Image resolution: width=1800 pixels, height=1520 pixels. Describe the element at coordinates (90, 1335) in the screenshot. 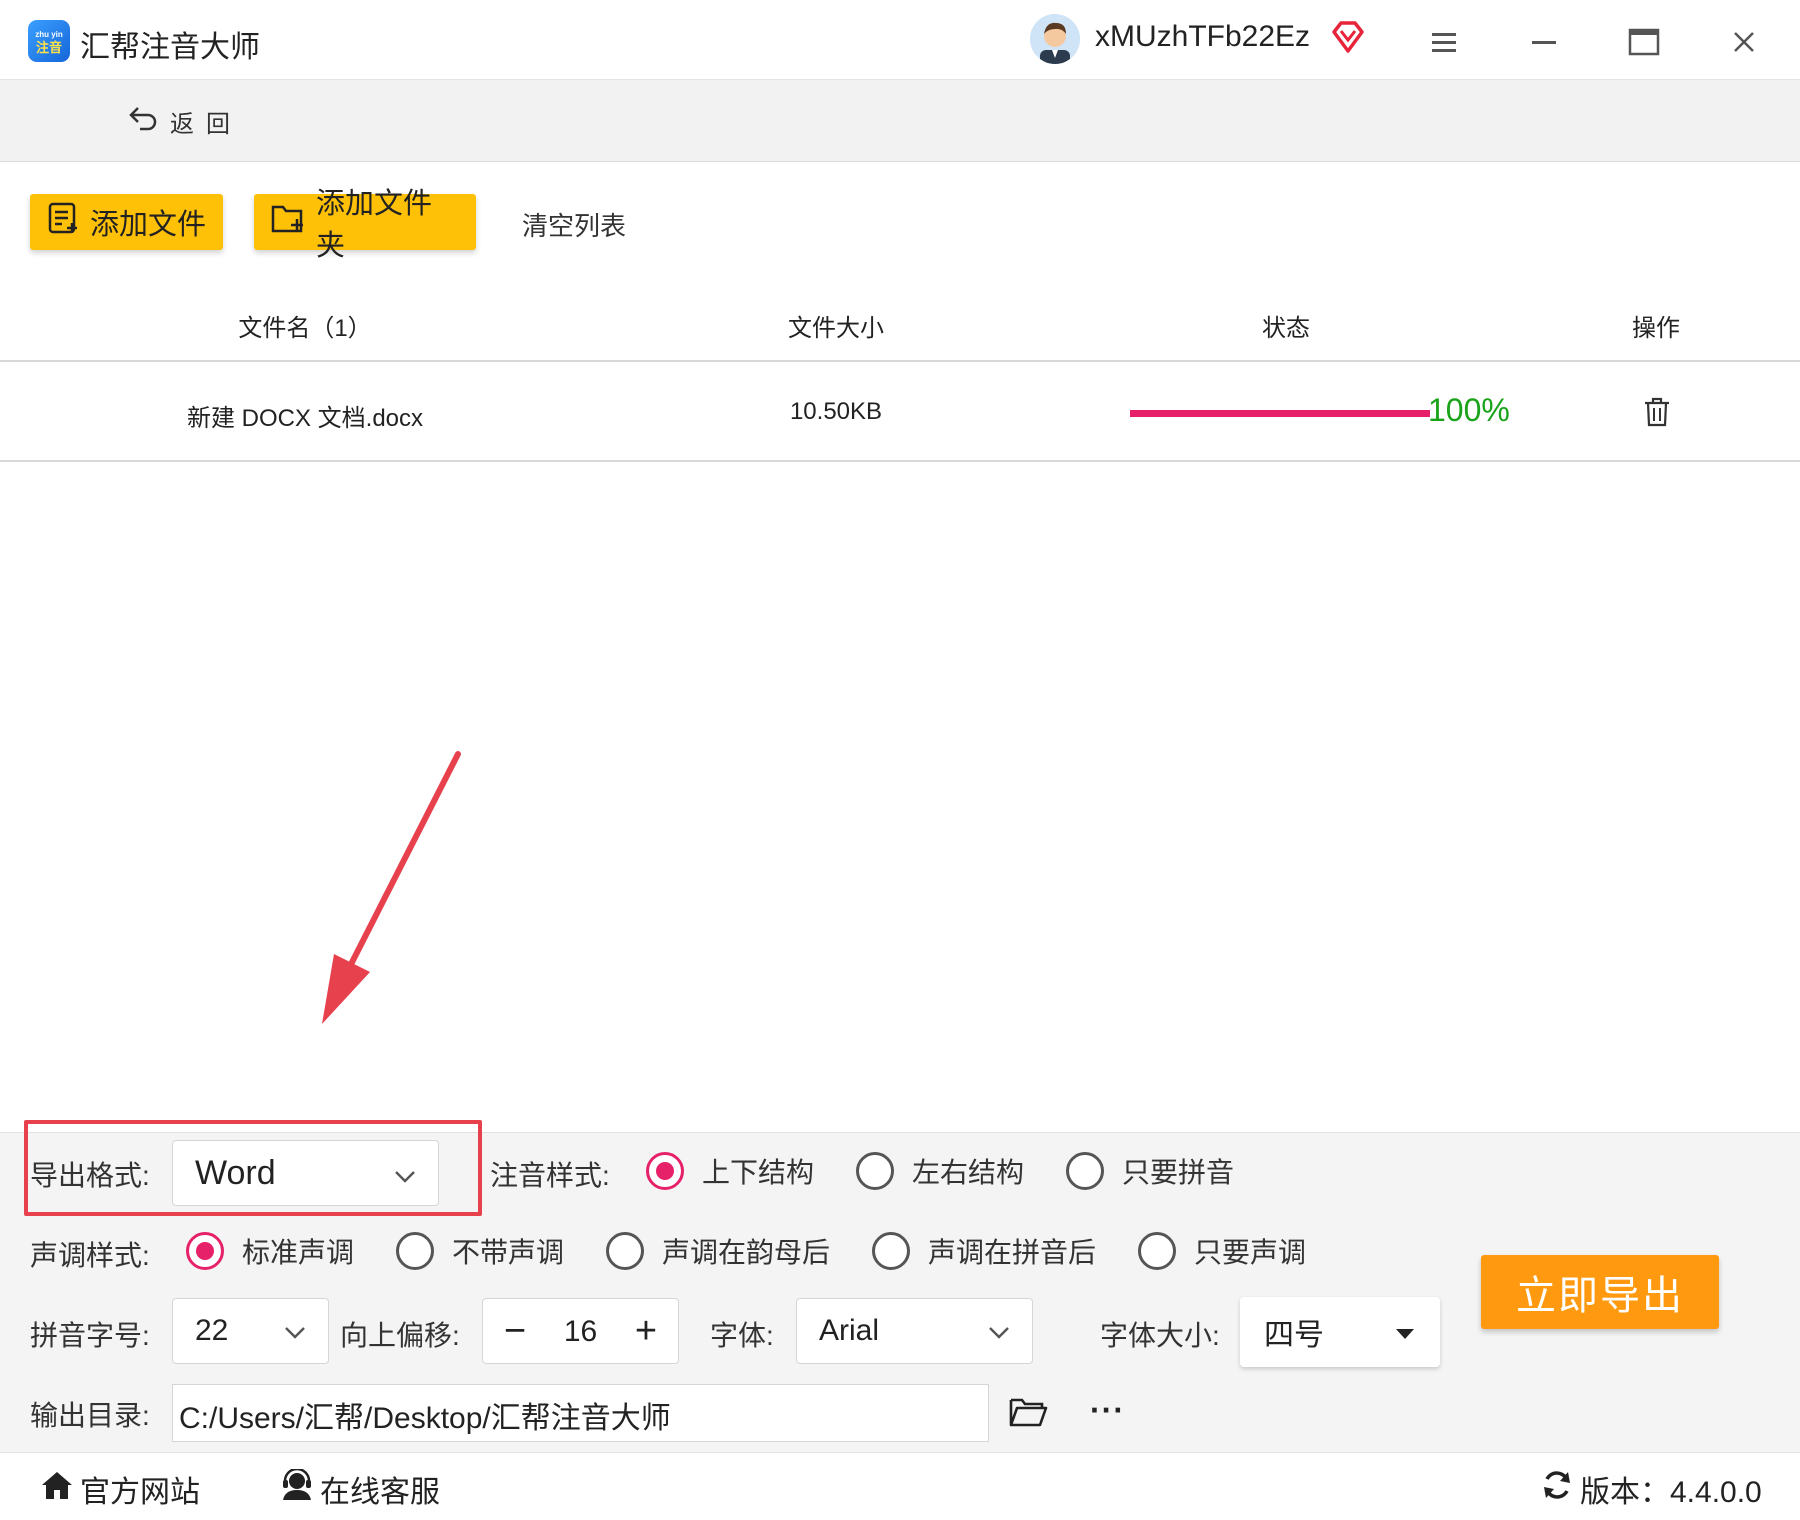

I see `pinyin-size-label: 拼音字号:` at that location.